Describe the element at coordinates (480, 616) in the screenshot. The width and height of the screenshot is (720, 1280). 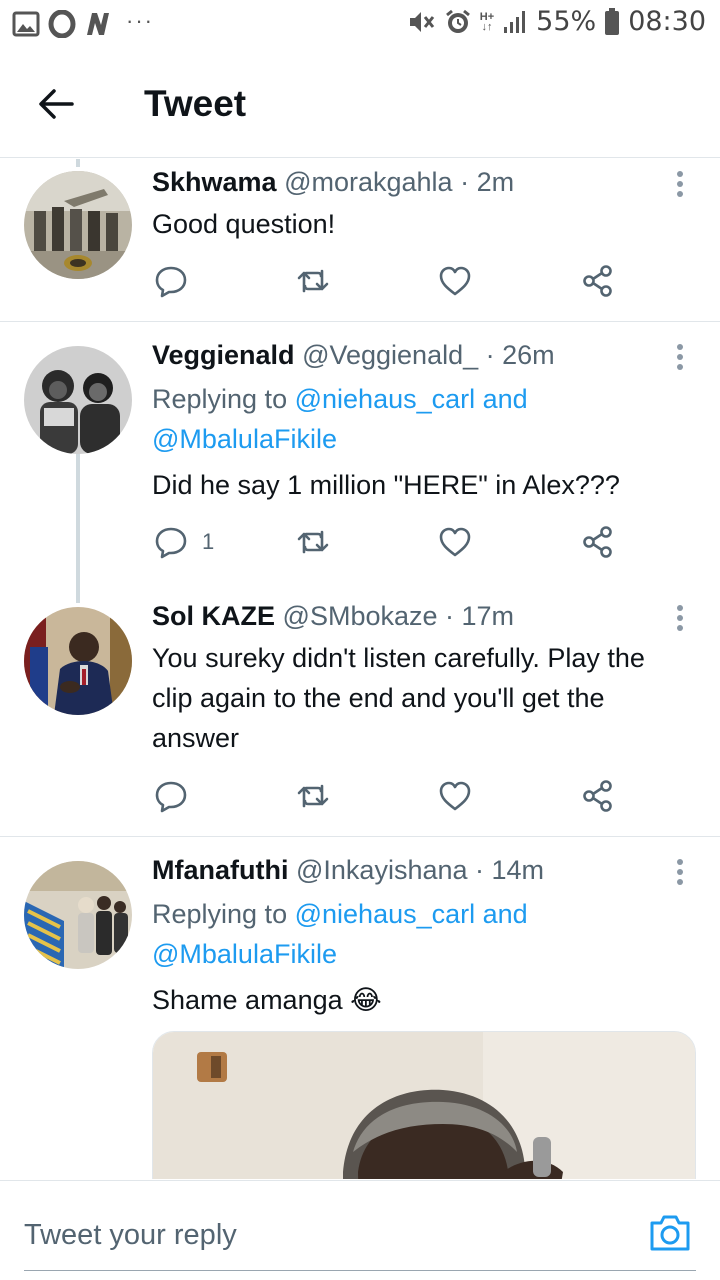
I see `timestamp: · 17m` at that location.